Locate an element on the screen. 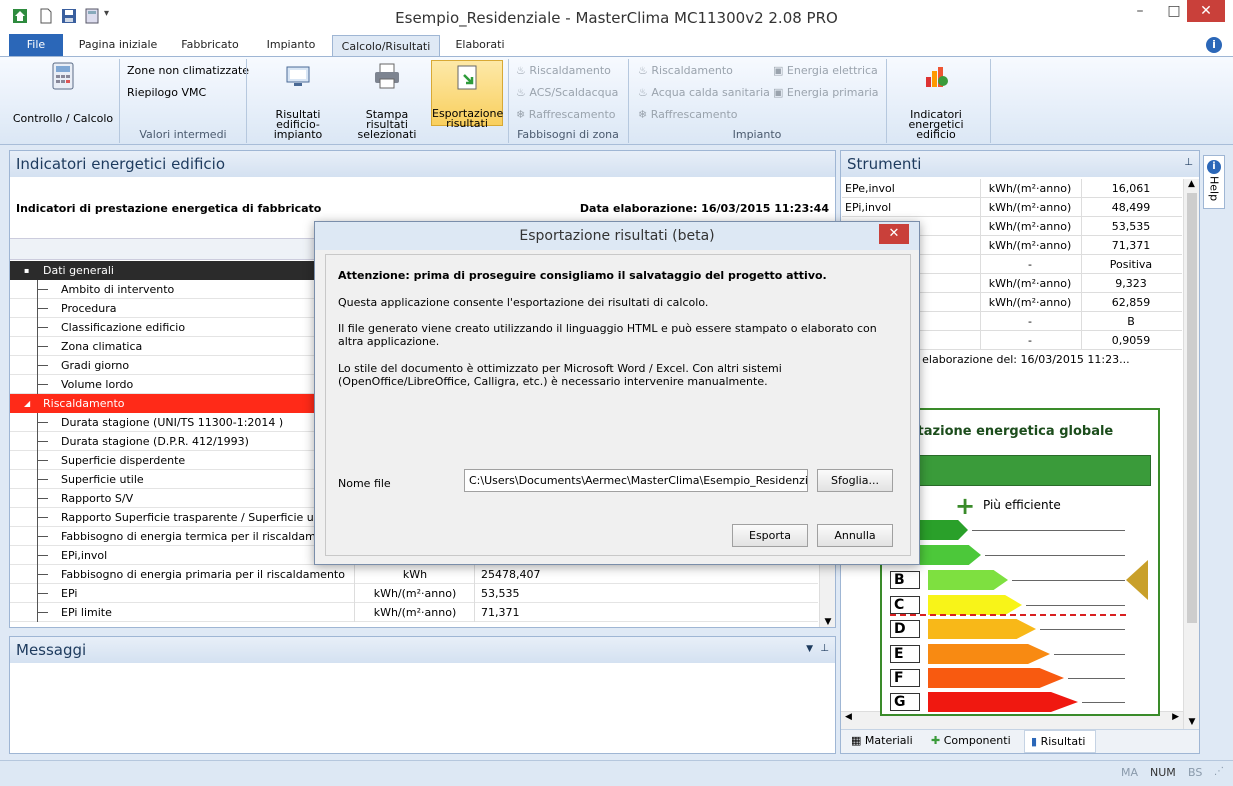 This screenshot has width=1233, height=786. table-row: EPi,invol kWh/(m²·anno) 48,499 is located at coordinates (1012, 207).